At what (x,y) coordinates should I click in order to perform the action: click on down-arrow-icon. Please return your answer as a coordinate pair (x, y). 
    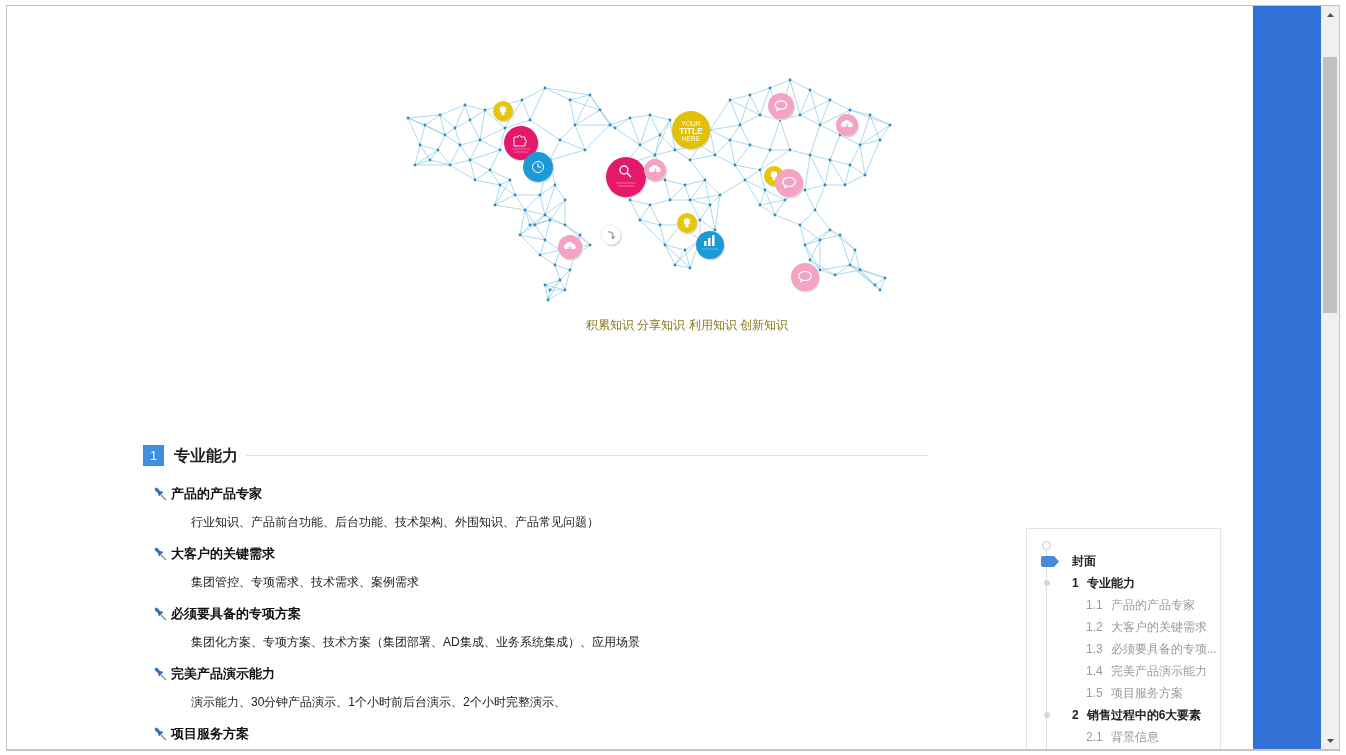
    Looking at the image, I should click on (1330, 740).